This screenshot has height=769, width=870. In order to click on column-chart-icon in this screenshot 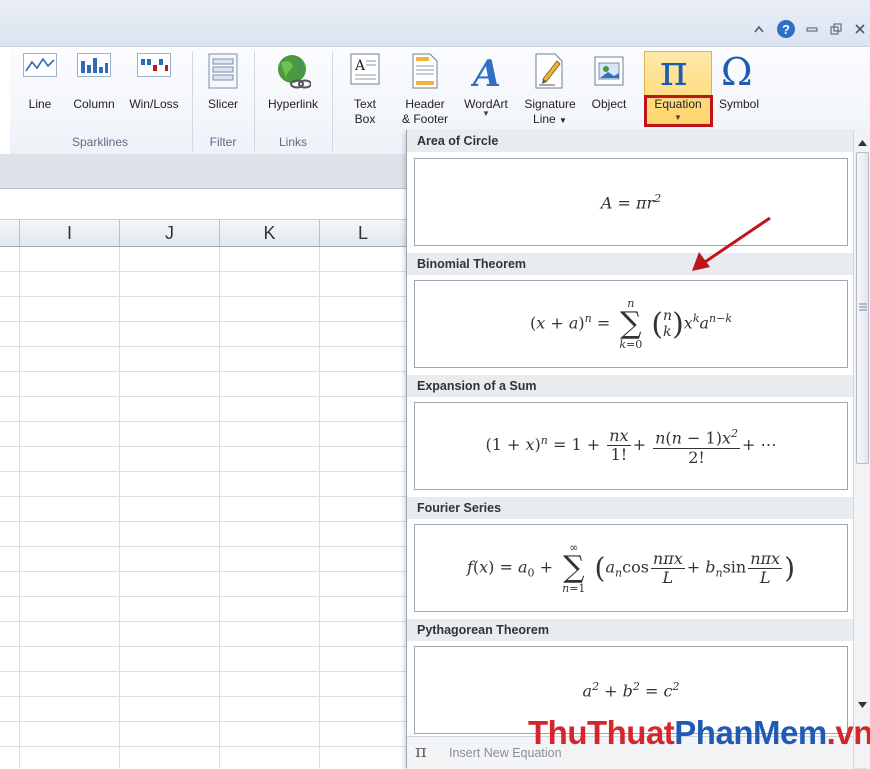, I will do `click(94, 66)`.